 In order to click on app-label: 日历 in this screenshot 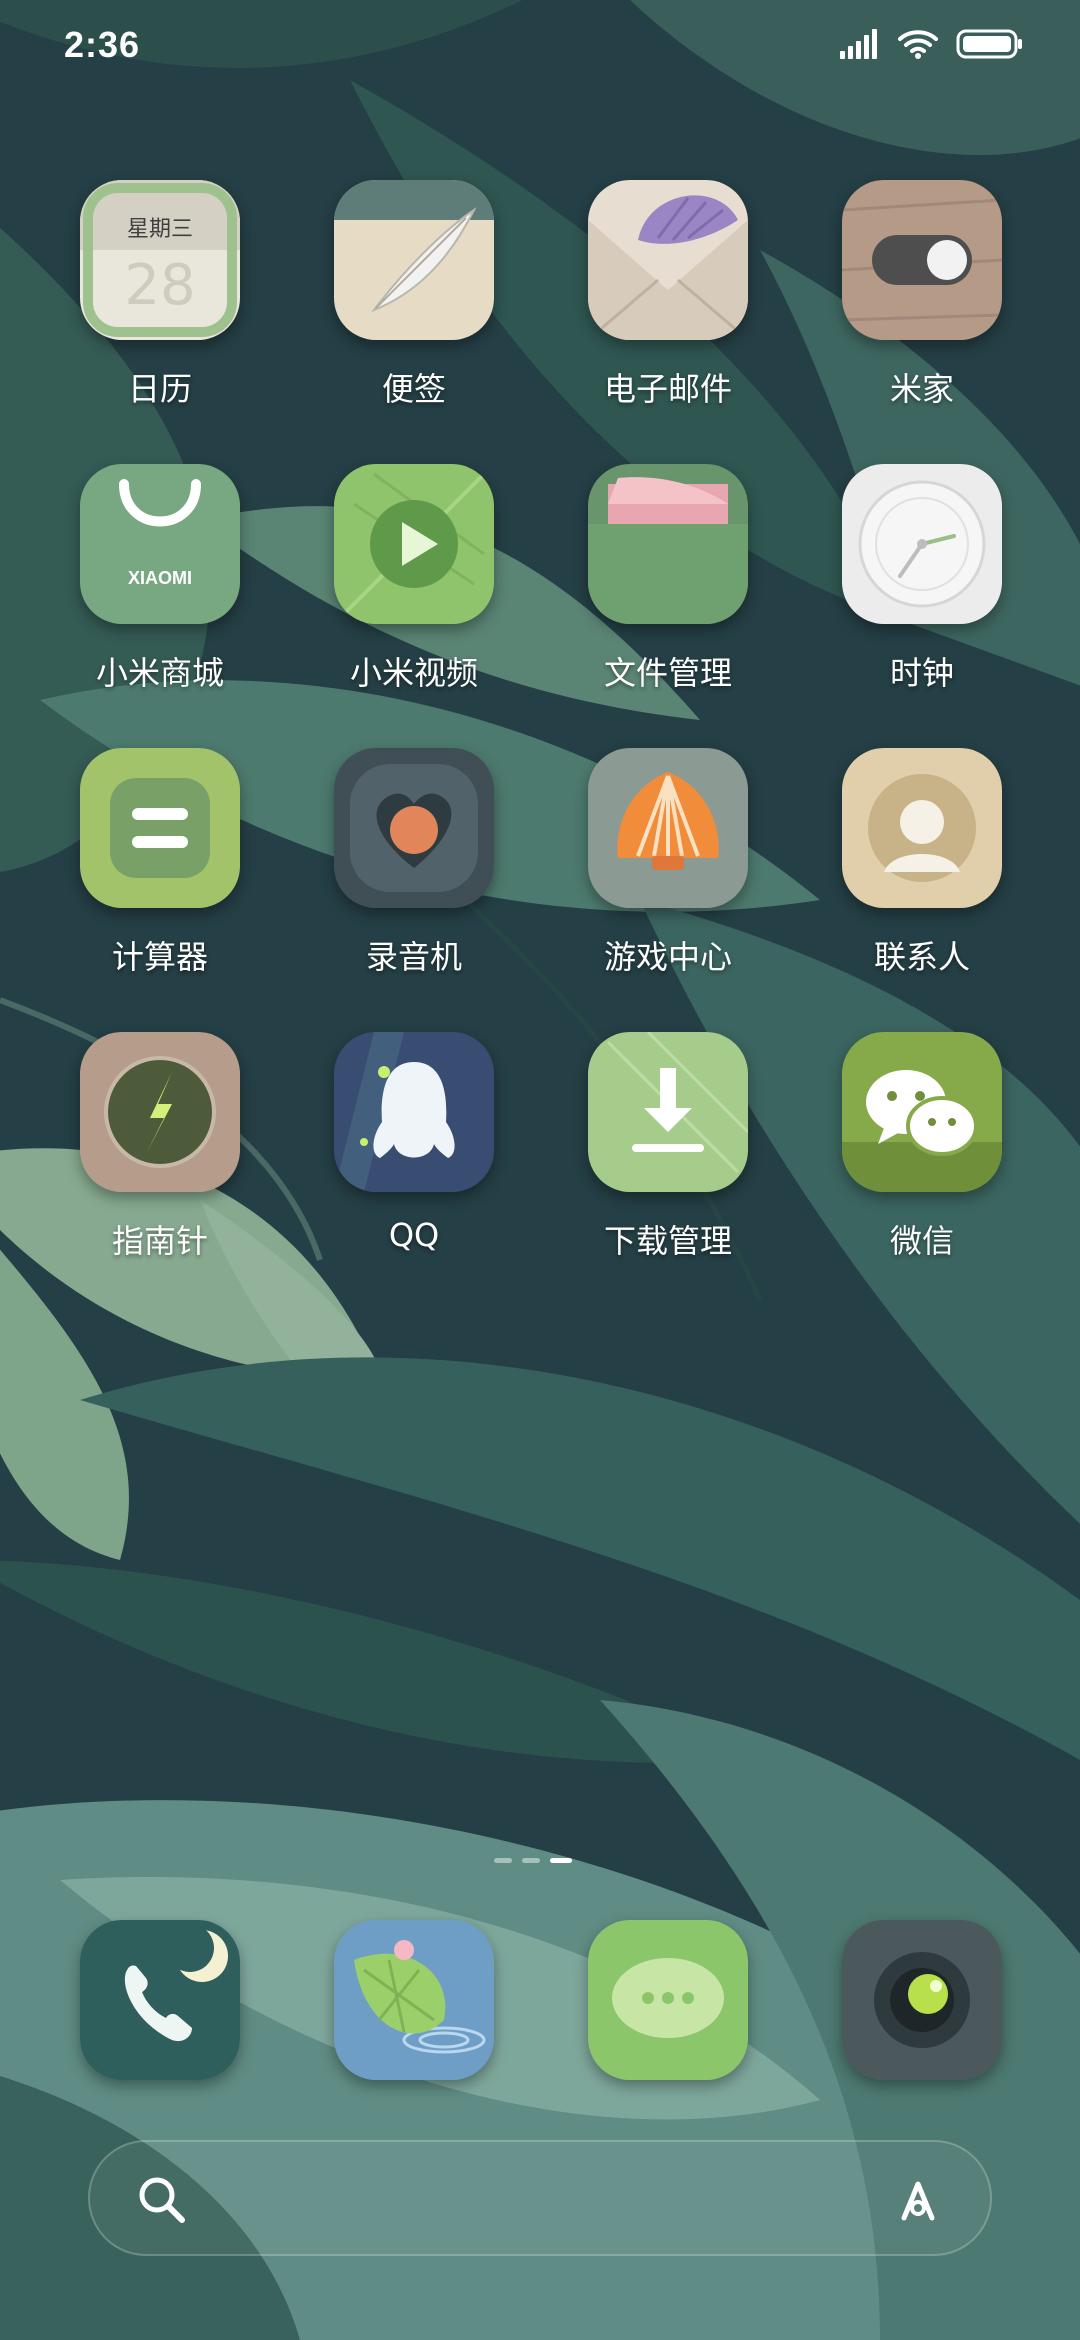, I will do `click(159, 389)`.